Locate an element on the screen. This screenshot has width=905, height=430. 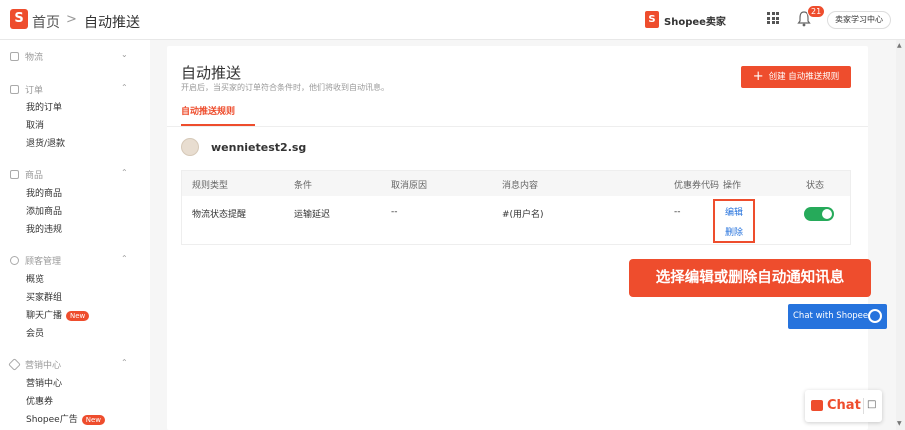
truck-icon is located at coordinates (14, 56).